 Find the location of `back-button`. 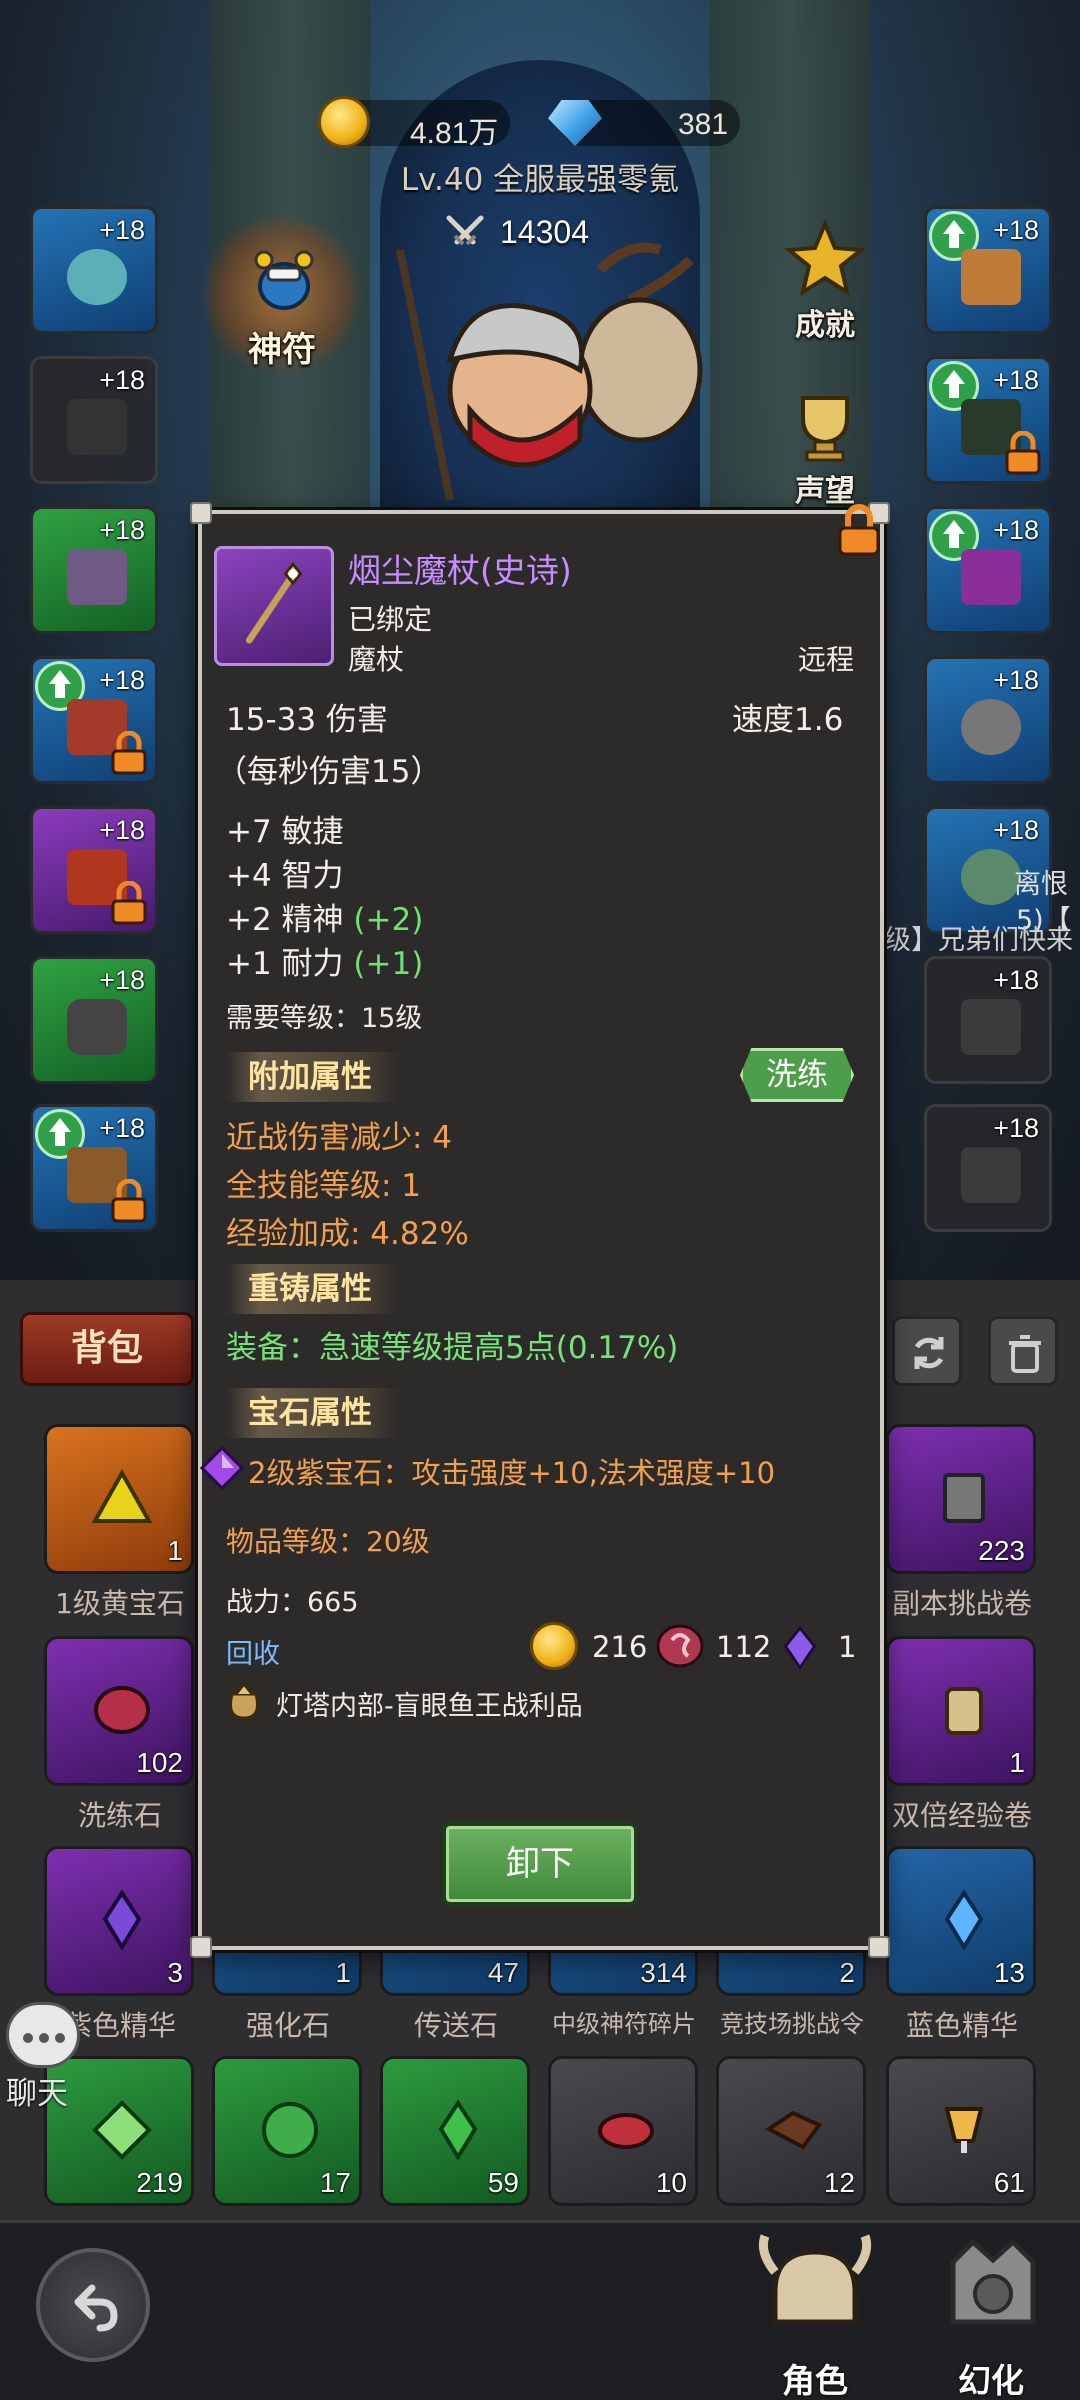

back-button is located at coordinates (93, 2305).